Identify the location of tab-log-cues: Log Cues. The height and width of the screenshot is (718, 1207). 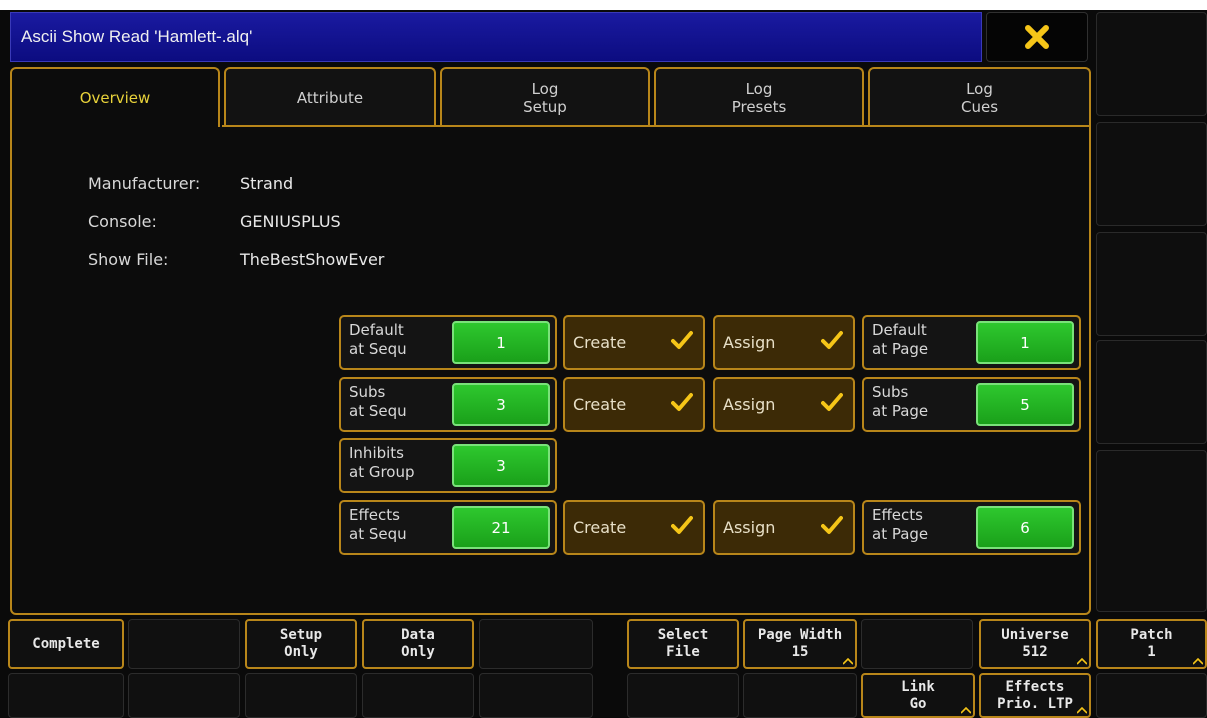
(979, 97).